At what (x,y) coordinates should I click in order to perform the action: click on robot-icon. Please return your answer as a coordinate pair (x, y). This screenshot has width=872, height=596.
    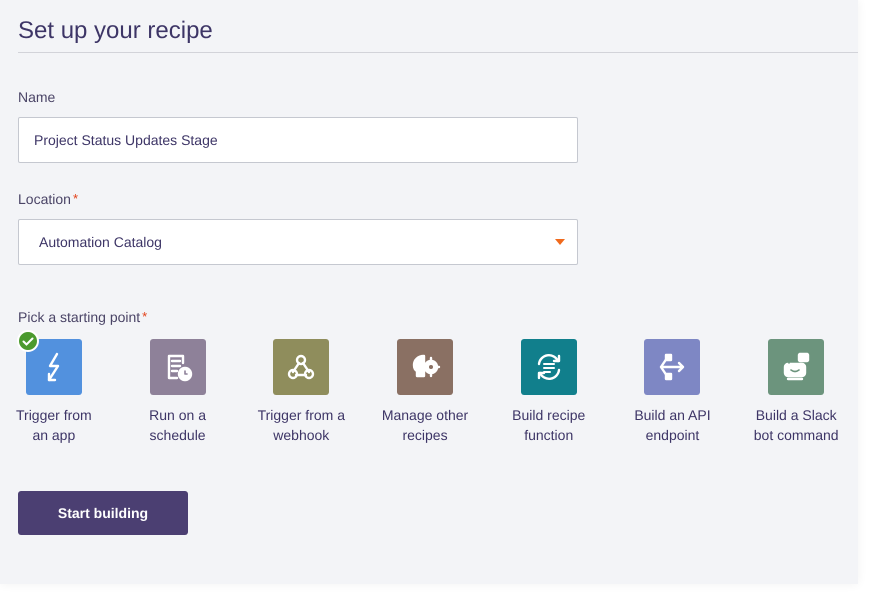
    Looking at the image, I should click on (797, 366).